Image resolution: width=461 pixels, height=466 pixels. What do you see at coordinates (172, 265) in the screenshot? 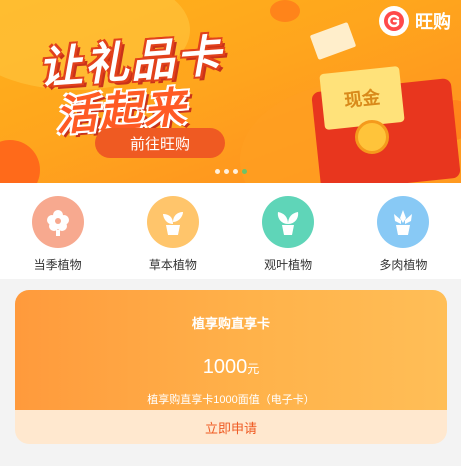
I see `category-label: 草本植物` at bounding box center [172, 265].